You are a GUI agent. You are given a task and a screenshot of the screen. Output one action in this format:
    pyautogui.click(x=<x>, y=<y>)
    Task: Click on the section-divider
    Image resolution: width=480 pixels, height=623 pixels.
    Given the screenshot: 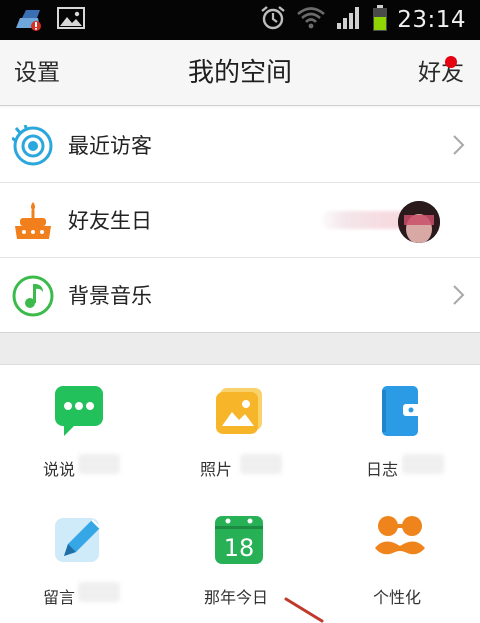 What is the action you would take?
    pyautogui.click(x=240, y=349)
    